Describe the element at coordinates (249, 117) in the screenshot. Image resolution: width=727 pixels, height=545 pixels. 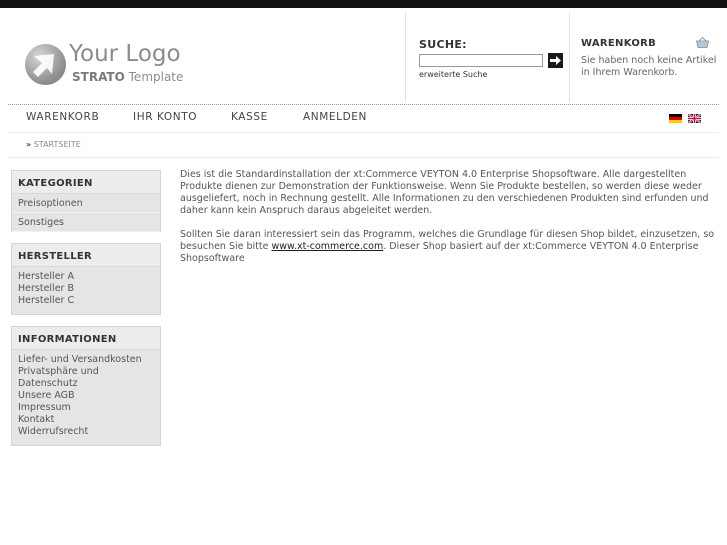
I see `nav-kasse: KASSE` at that location.